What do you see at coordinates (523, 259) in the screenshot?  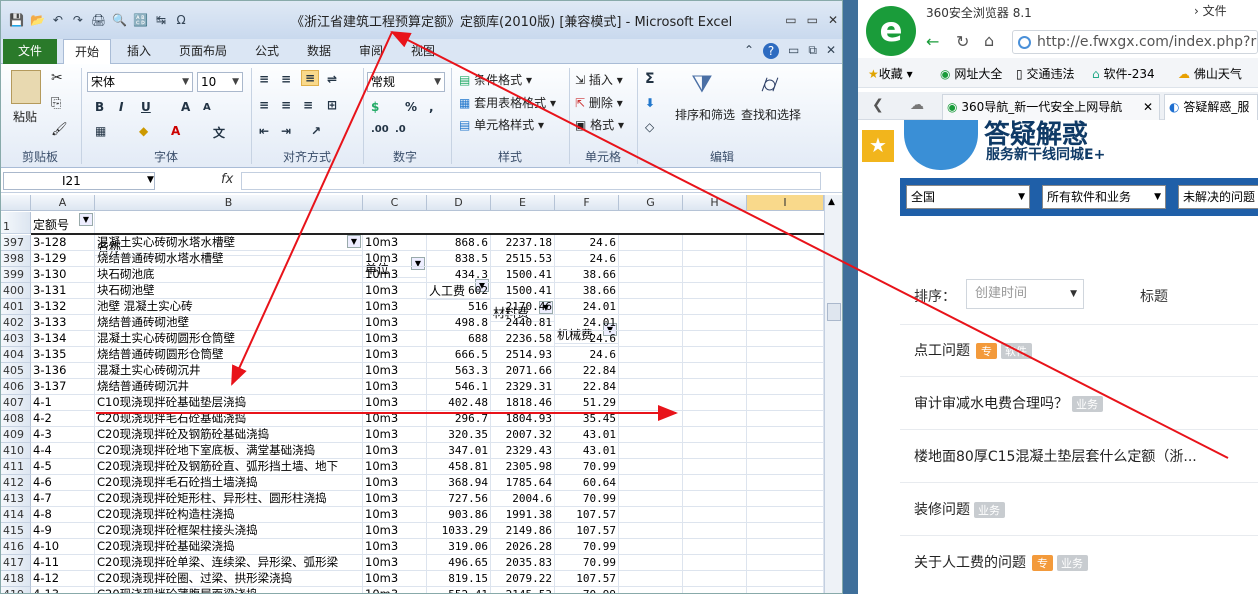 I see `cell-material: 2515.53` at bounding box center [523, 259].